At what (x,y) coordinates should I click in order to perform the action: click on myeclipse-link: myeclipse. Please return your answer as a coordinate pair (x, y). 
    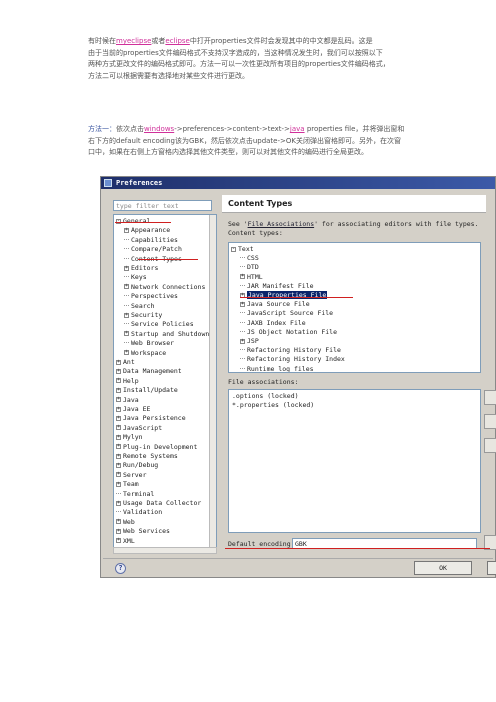
    Looking at the image, I should click on (133, 41).